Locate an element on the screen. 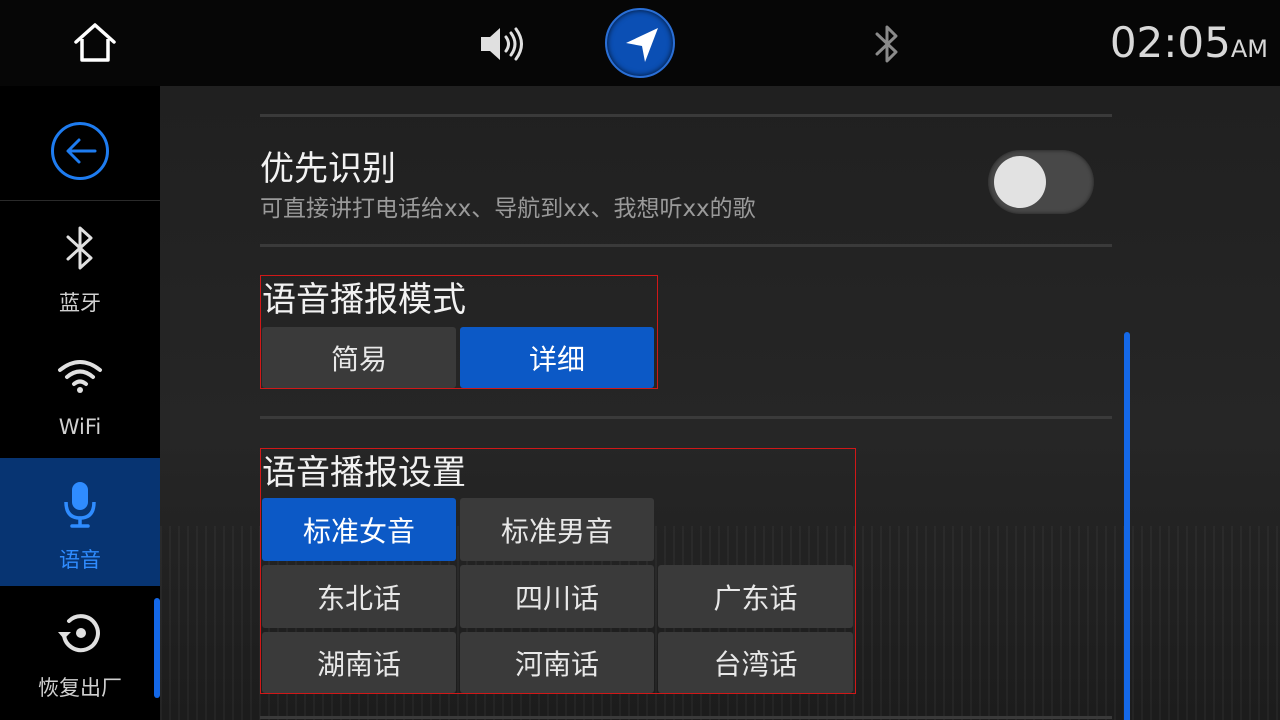 The image size is (1280, 720). home-icon is located at coordinates (95, 43).